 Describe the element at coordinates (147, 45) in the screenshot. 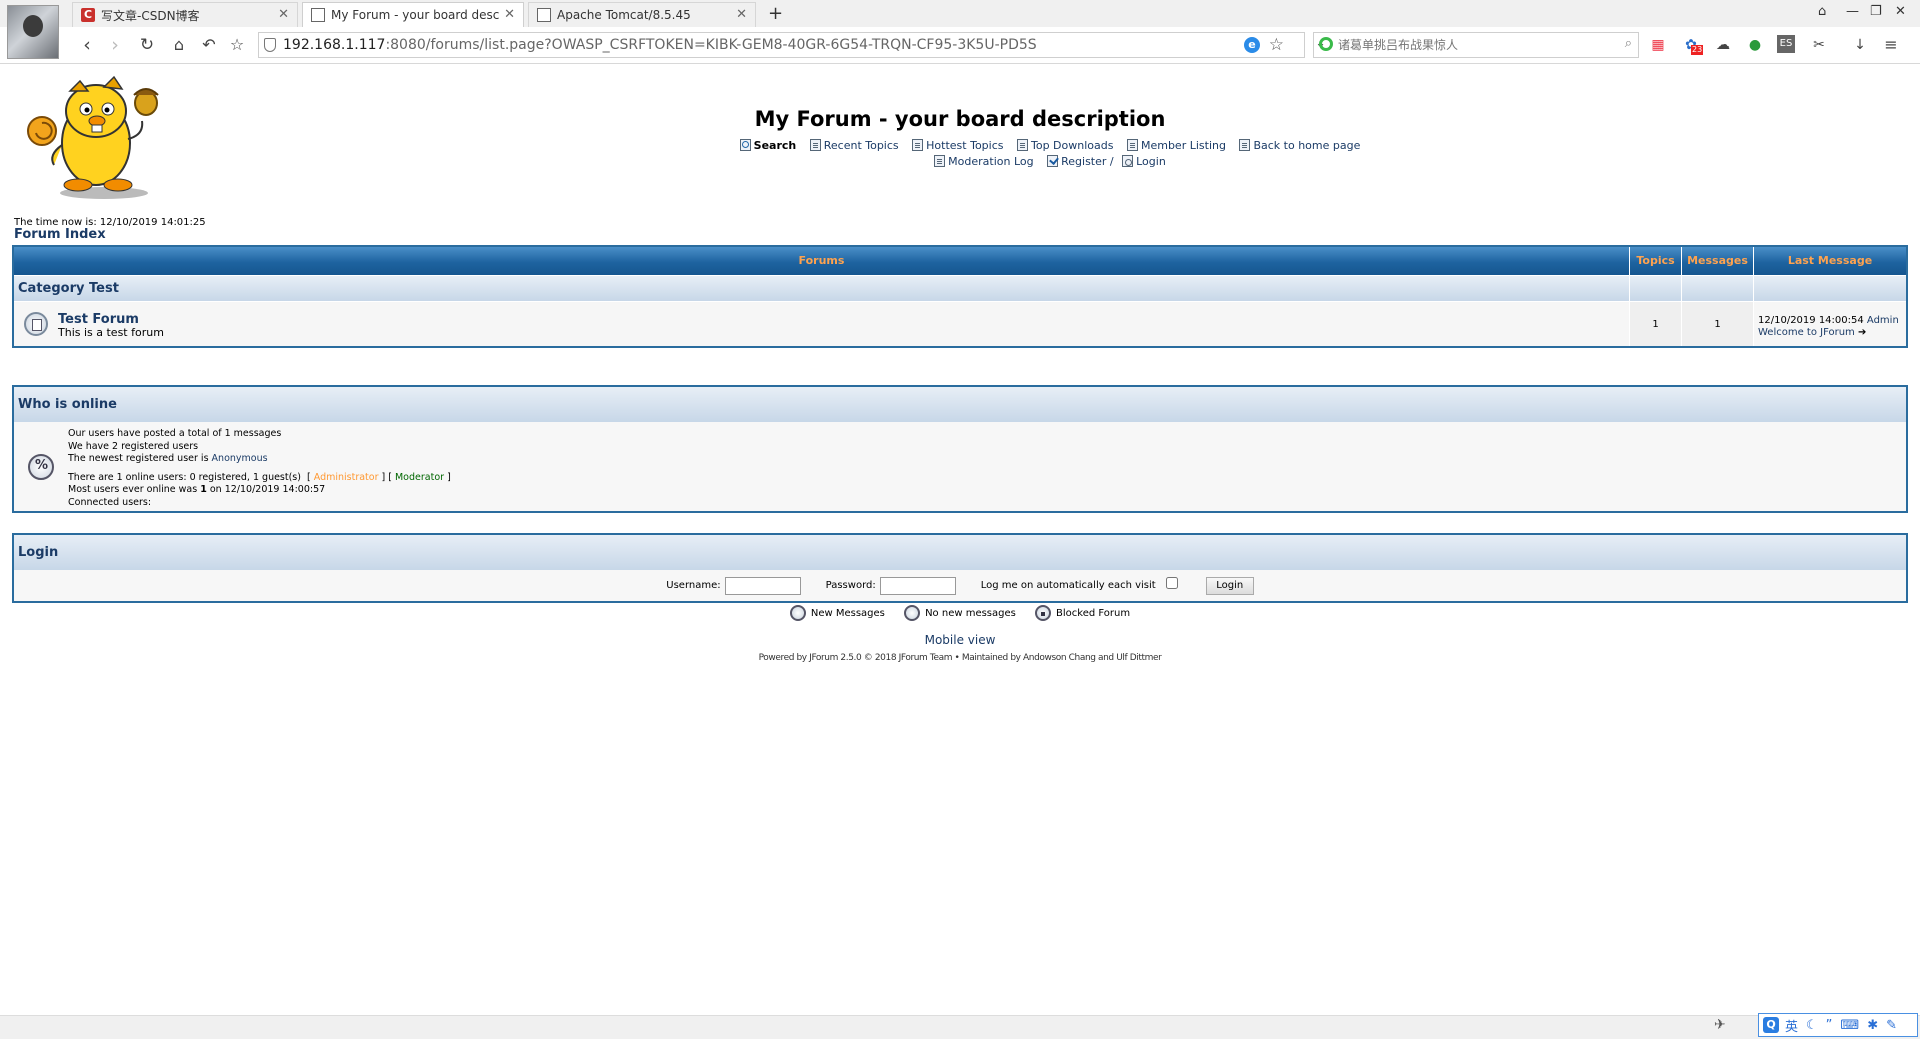

I see `reload-icon: ↻` at that location.